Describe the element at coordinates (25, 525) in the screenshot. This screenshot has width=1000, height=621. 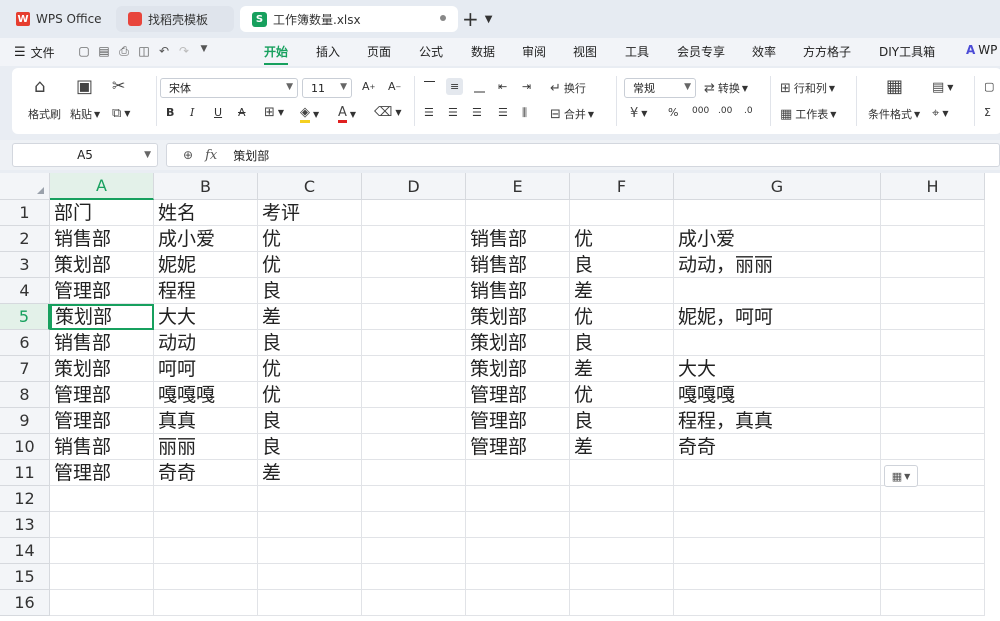
I see `row-header-13: 13` at that location.